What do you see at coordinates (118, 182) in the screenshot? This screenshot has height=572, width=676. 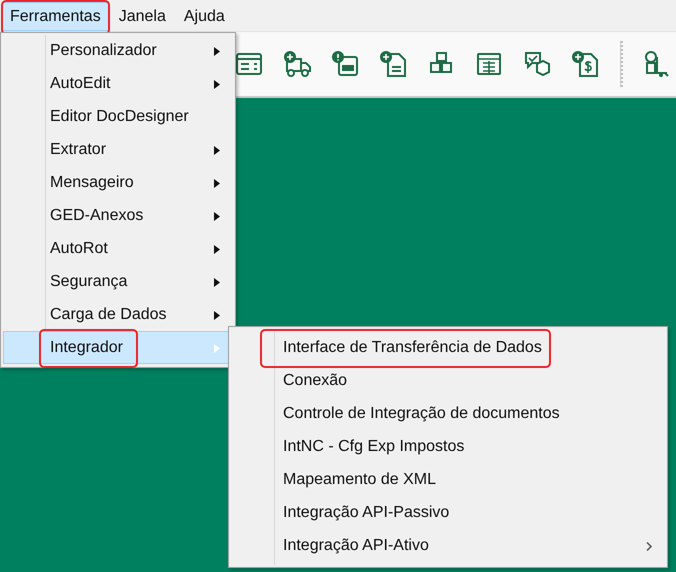 I see `menu-item: Mensageiro` at bounding box center [118, 182].